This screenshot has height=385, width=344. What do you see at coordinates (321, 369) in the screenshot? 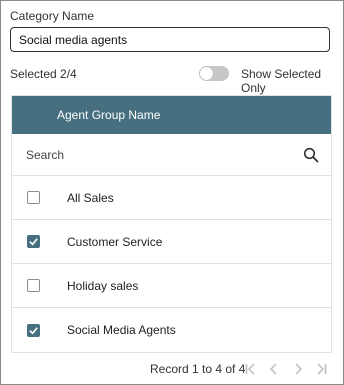
I see `last-page-icon` at bounding box center [321, 369].